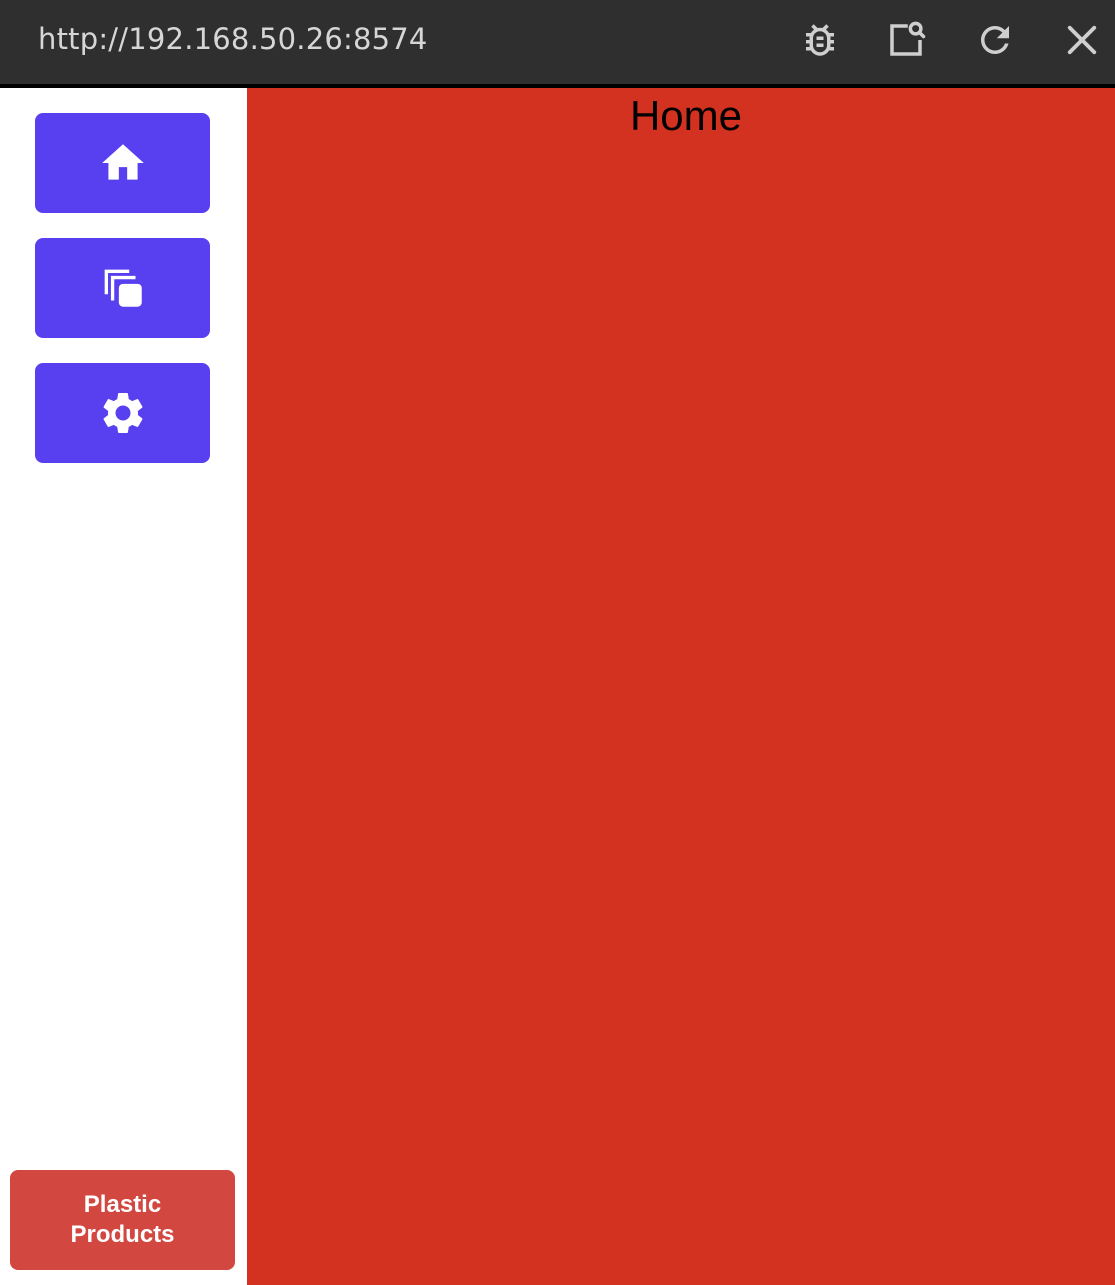  I want to click on home-icon, so click(122, 162).